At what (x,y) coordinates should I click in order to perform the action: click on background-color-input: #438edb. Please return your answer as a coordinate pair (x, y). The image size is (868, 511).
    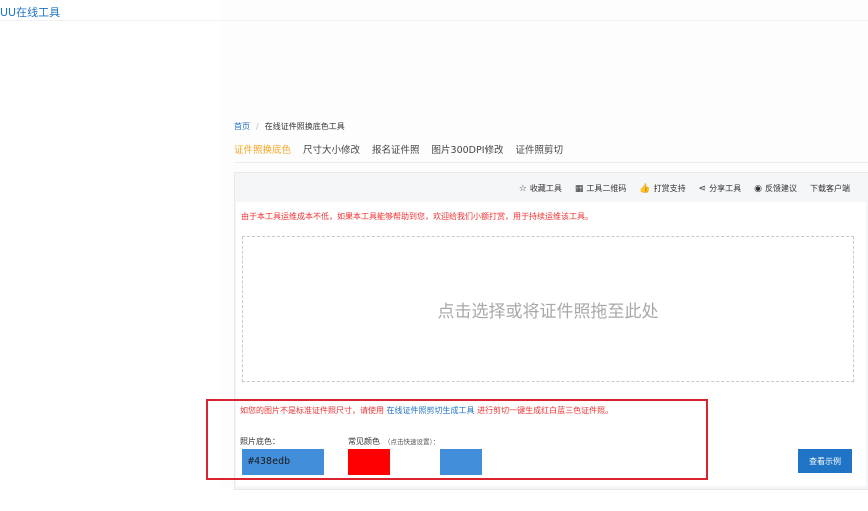
    Looking at the image, I should click on (283, 462).